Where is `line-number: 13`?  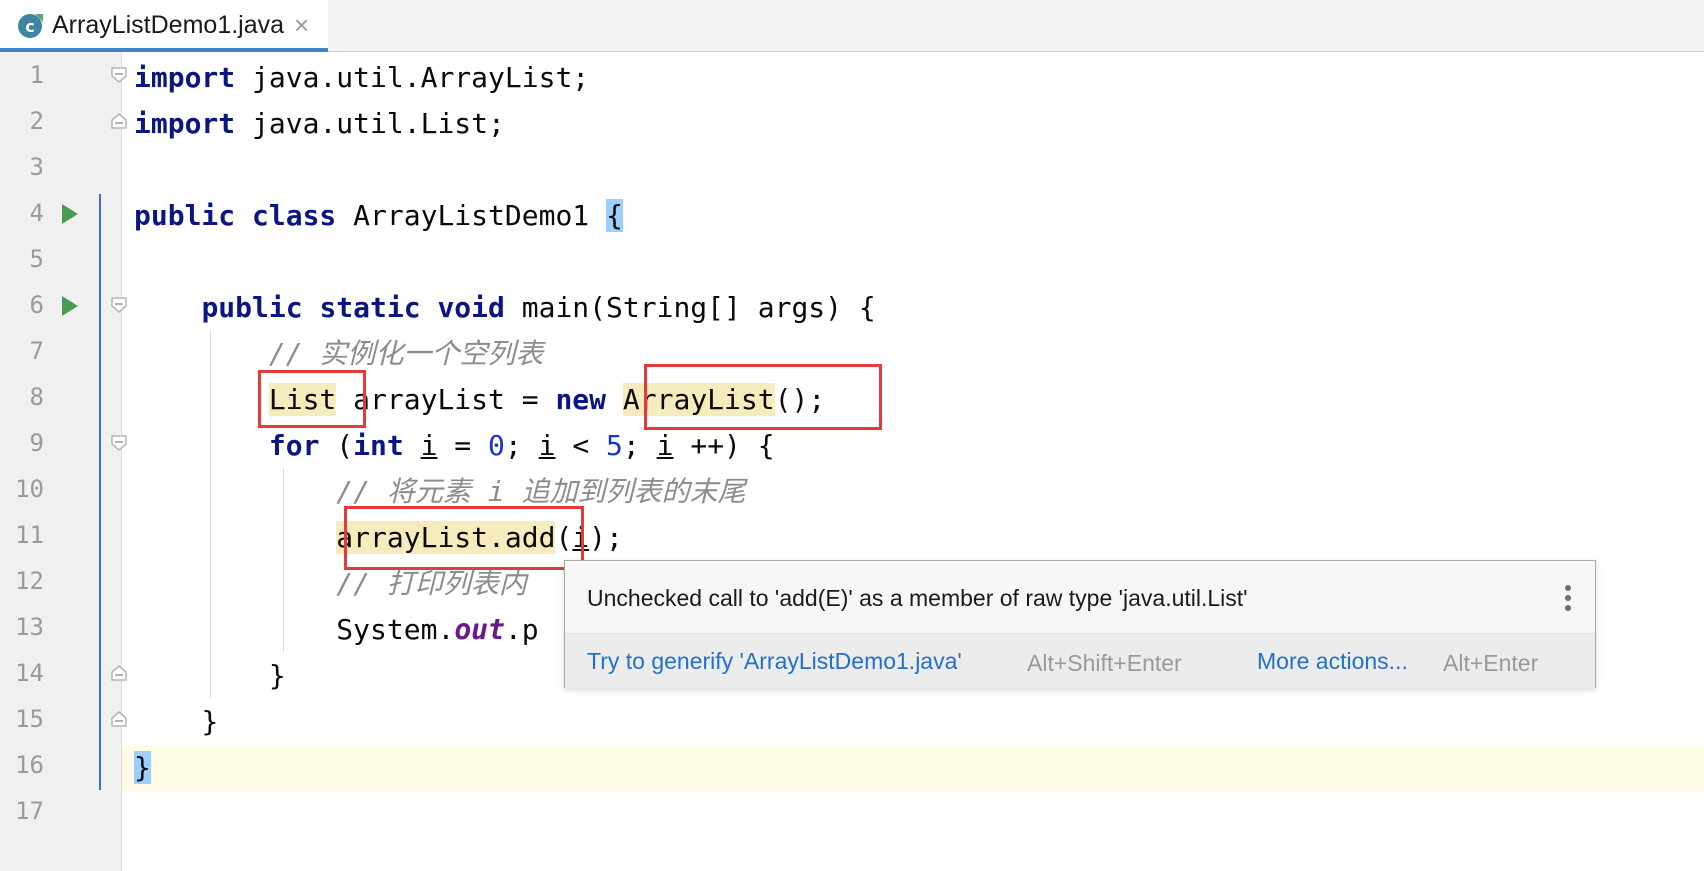 line-number: 13 is located at coordinates (22, 627).